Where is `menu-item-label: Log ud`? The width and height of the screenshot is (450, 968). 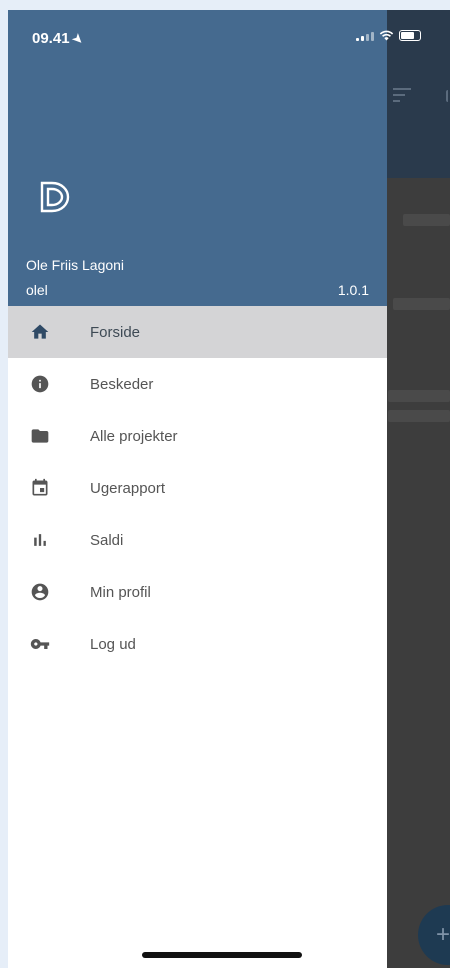
menu-item-label: Log ud is located at coordinates (113, 644).